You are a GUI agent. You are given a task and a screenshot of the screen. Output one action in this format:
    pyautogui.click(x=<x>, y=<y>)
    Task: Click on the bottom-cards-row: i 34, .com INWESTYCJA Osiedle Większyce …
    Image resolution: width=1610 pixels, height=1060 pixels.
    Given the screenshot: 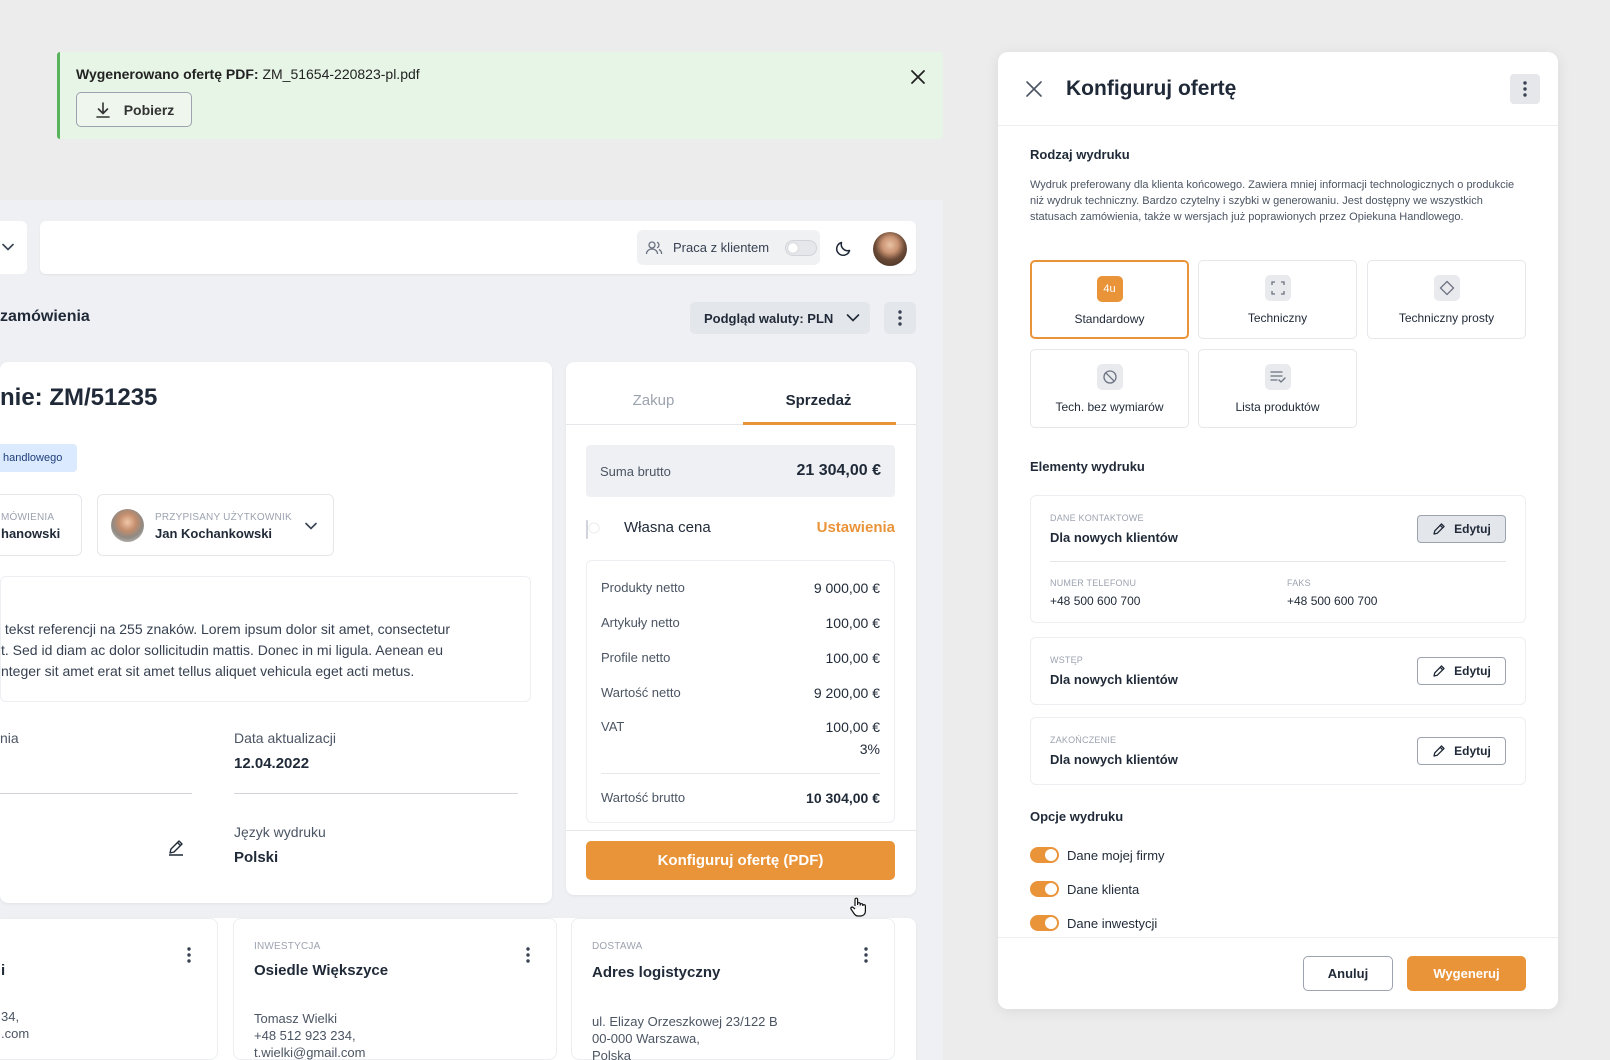 What is the action you would take?
    pyautogui.click(x=458, y=989)
    